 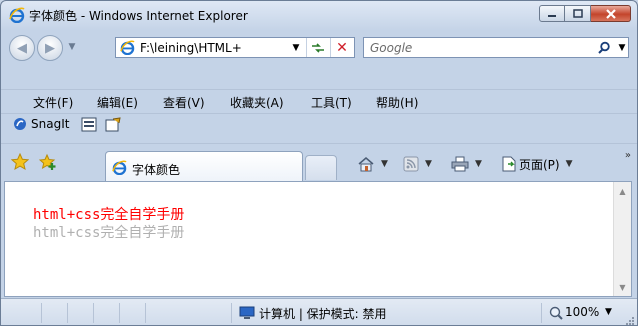 I want to click on back-arrow-icon: ◀, so click(x=22, y=48).